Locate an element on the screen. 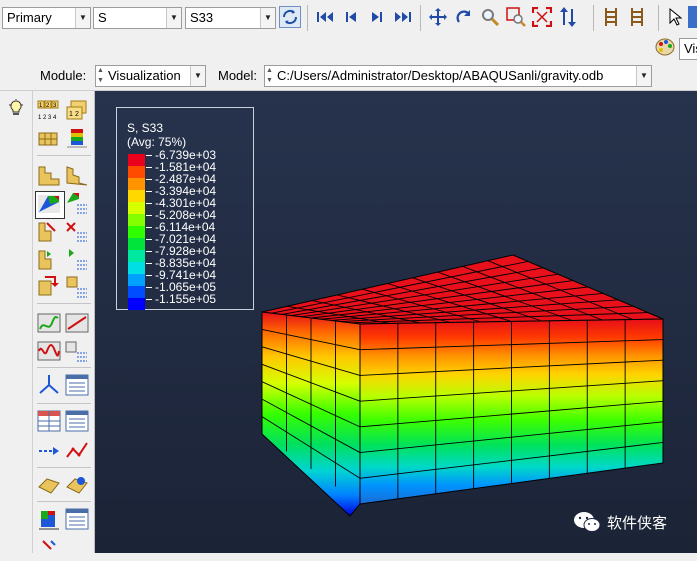 Image resolution: width=697 pixels, height=561 pixels. rotate-button is located at coordinates (464, 17).